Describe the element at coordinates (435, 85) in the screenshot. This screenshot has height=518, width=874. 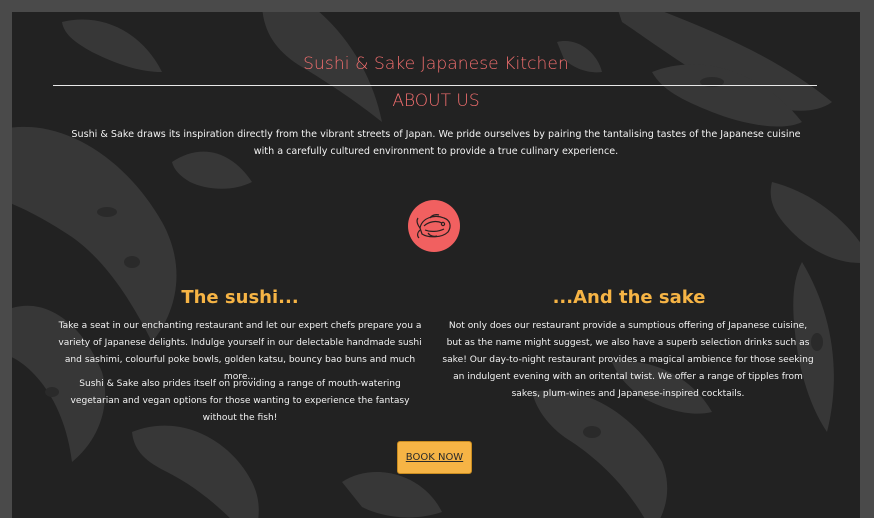
I see `header-divider` at that location.